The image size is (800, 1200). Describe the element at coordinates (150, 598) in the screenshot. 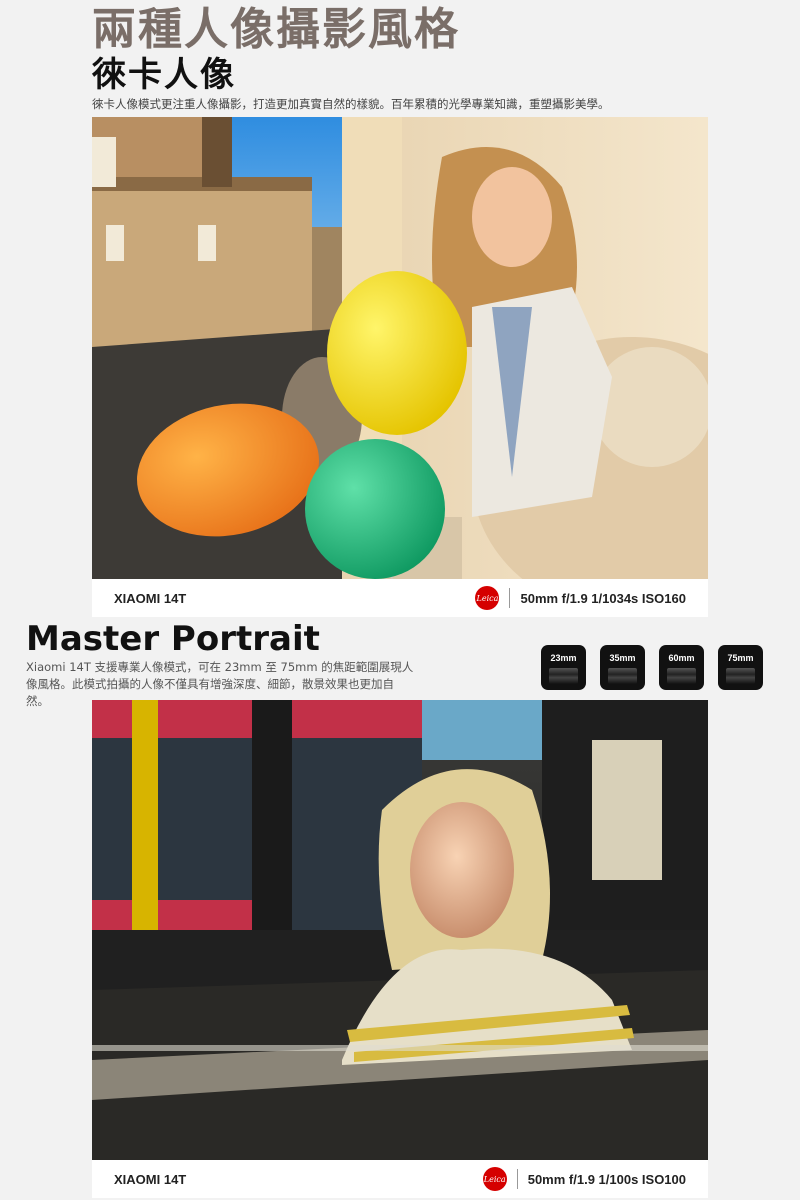

I see `camera-model: XIAOMI 14T` at that location.